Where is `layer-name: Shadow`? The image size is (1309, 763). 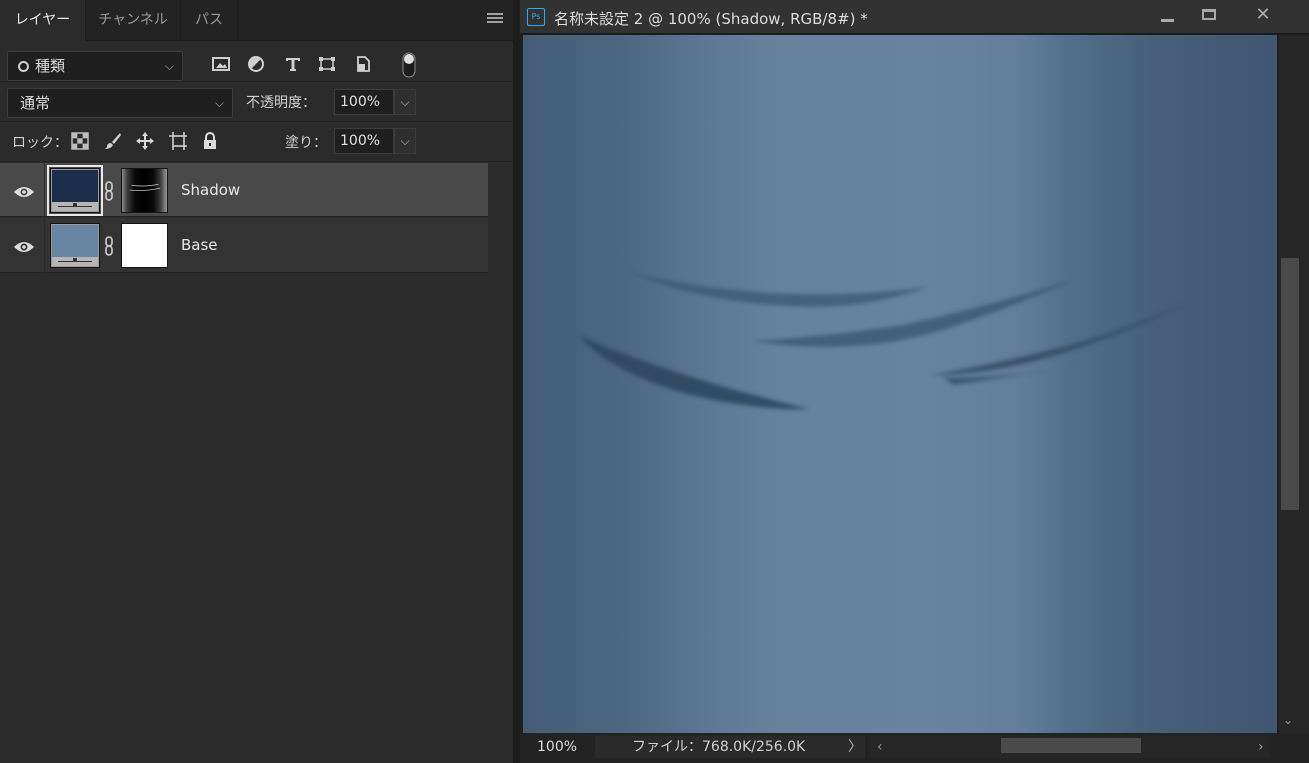 layer-name: Shadow is located at coordinates (210, 190).